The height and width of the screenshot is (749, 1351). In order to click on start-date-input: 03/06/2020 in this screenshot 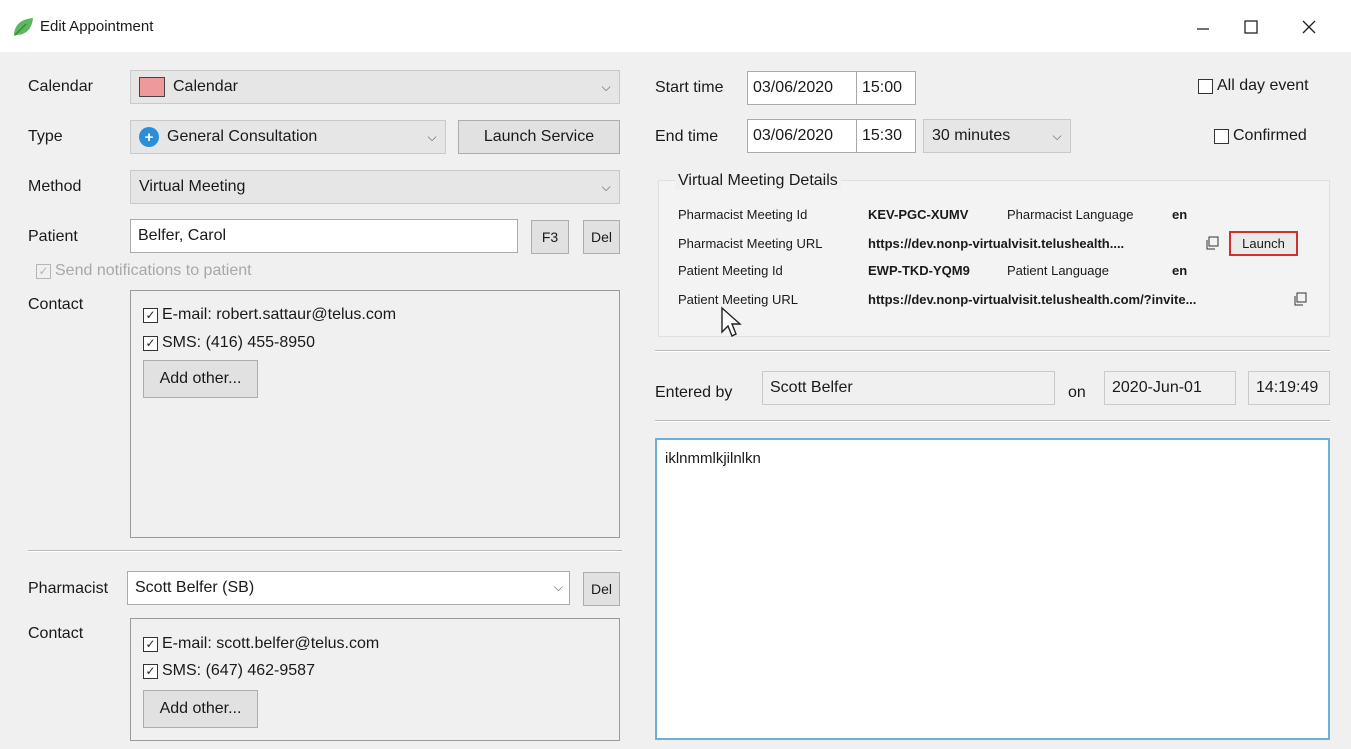, I will do `click(802, 88)`.